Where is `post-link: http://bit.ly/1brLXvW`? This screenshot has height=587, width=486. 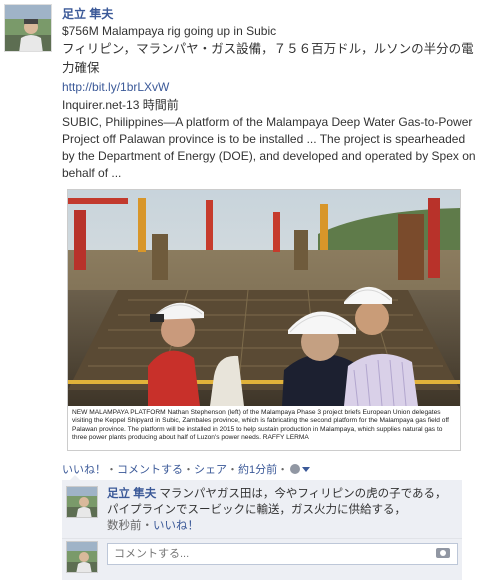
post-link: http://bit.ly/1brLXvW is located at coordinates (271, 87).